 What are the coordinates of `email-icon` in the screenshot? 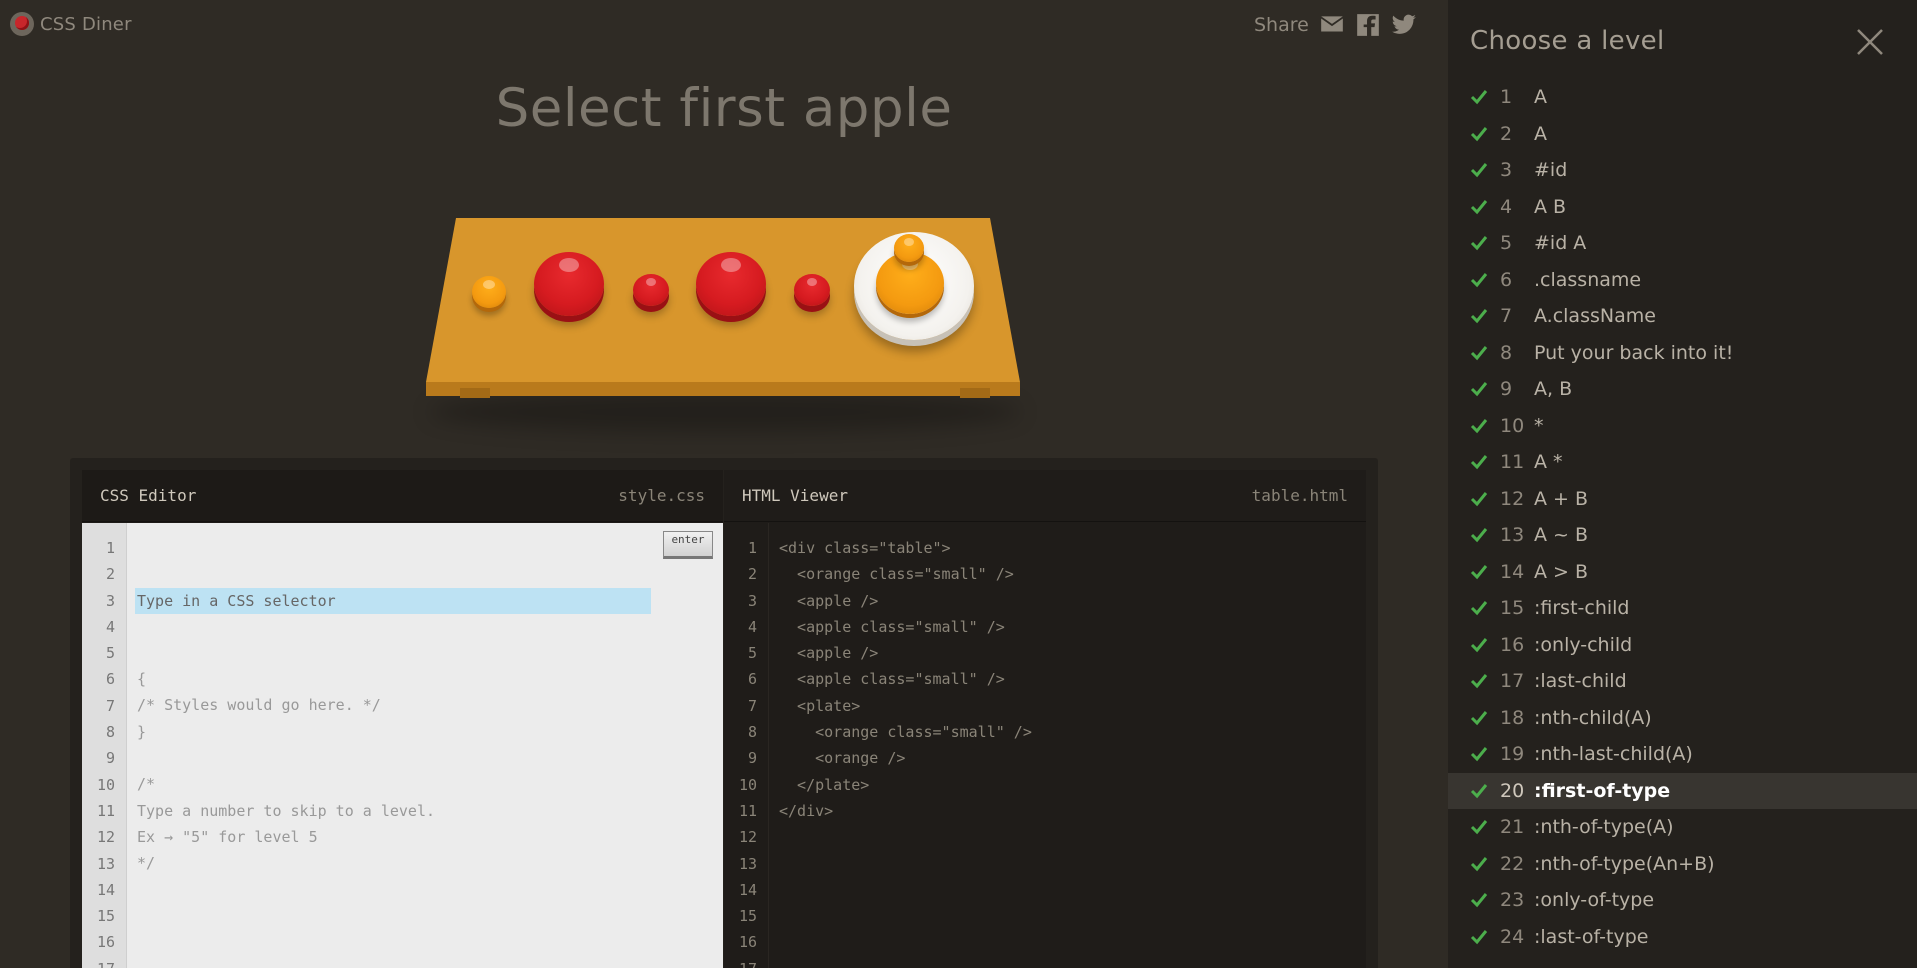 It's located at (1332, 25).